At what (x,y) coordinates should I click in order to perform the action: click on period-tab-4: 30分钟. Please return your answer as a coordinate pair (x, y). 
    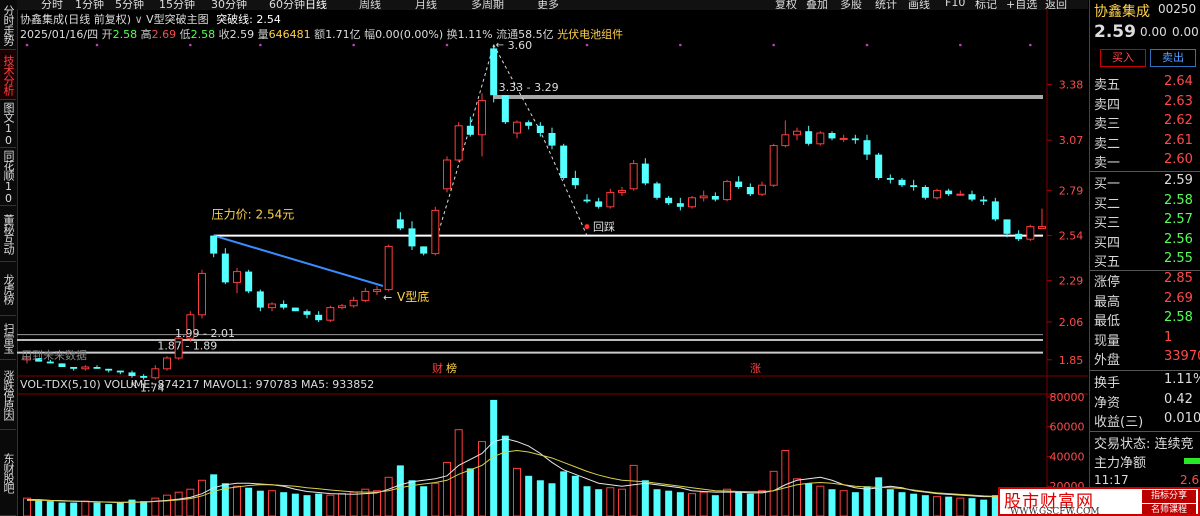
    Looking at the image, I should click on (229, 4).